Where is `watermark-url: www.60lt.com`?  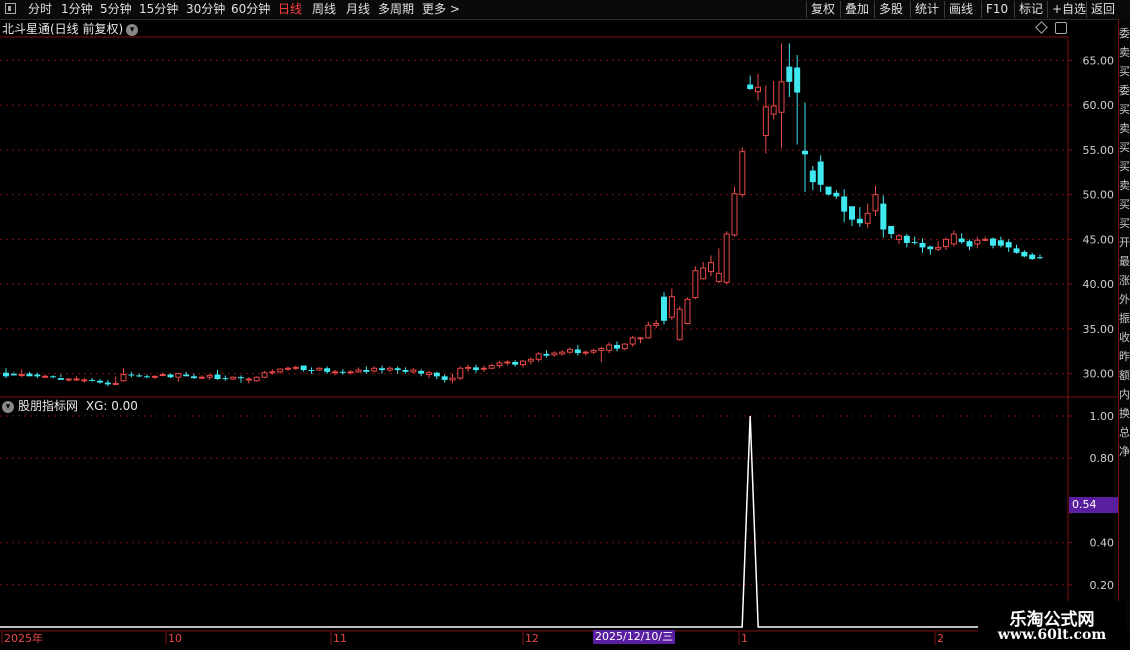
watermark-url: www.60lt.com is located at coordinates (1052, 635).